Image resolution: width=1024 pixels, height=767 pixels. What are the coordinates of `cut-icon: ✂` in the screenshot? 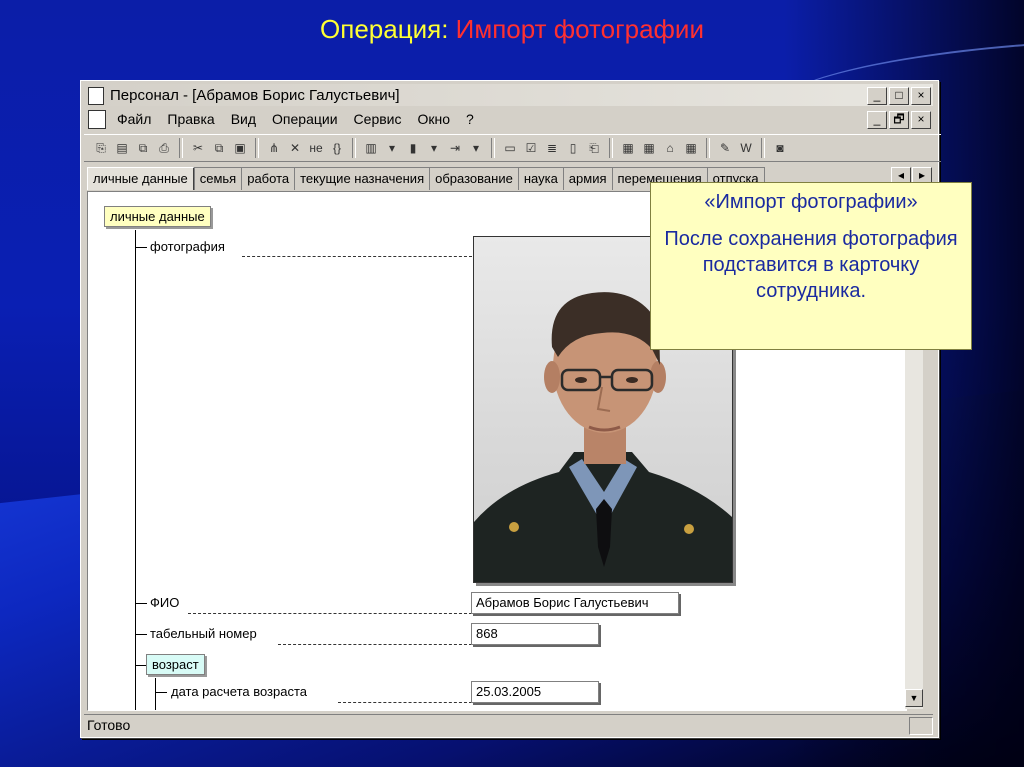 It's located at (198, 148).